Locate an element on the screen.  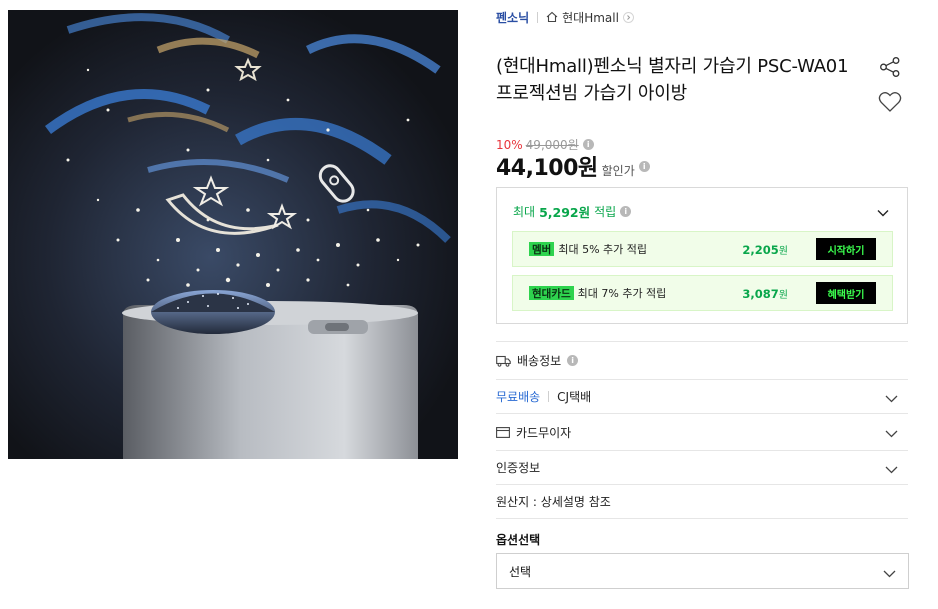
share-icon is located at coordinates (890, 67).